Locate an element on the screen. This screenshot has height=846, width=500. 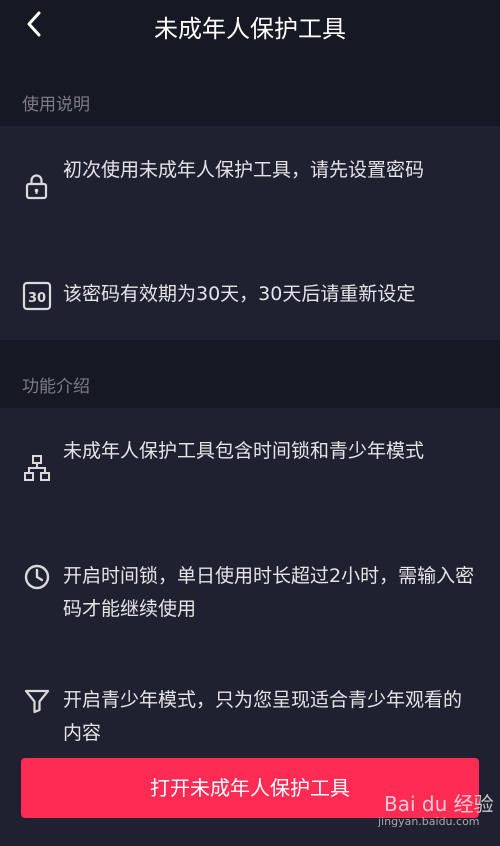
clock-icon is located at coordinates (37, 577).